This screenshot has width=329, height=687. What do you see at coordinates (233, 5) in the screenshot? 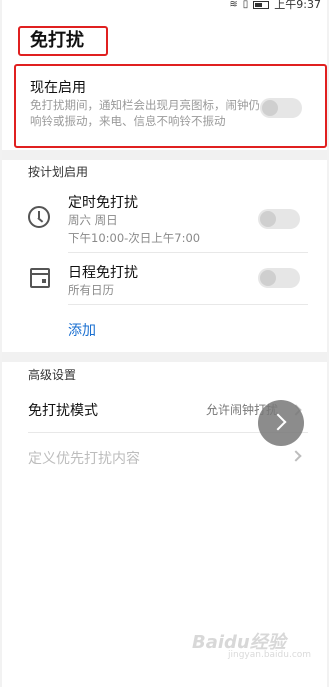
I see `wifi-icon: ≋` at bounding box center [233, 5].